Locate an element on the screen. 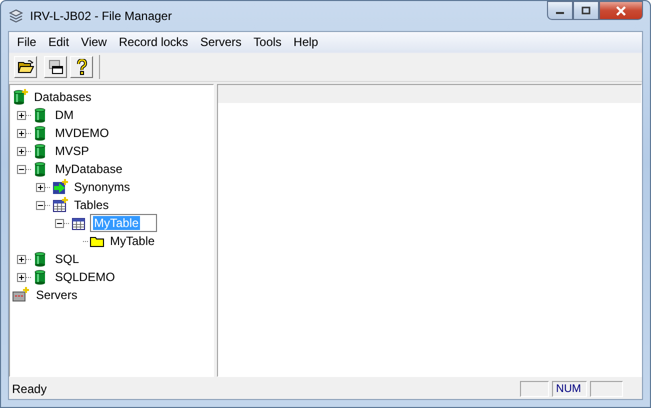 This screenshot has height=408, width=651. help-icon is located at coordinates (81, 67).